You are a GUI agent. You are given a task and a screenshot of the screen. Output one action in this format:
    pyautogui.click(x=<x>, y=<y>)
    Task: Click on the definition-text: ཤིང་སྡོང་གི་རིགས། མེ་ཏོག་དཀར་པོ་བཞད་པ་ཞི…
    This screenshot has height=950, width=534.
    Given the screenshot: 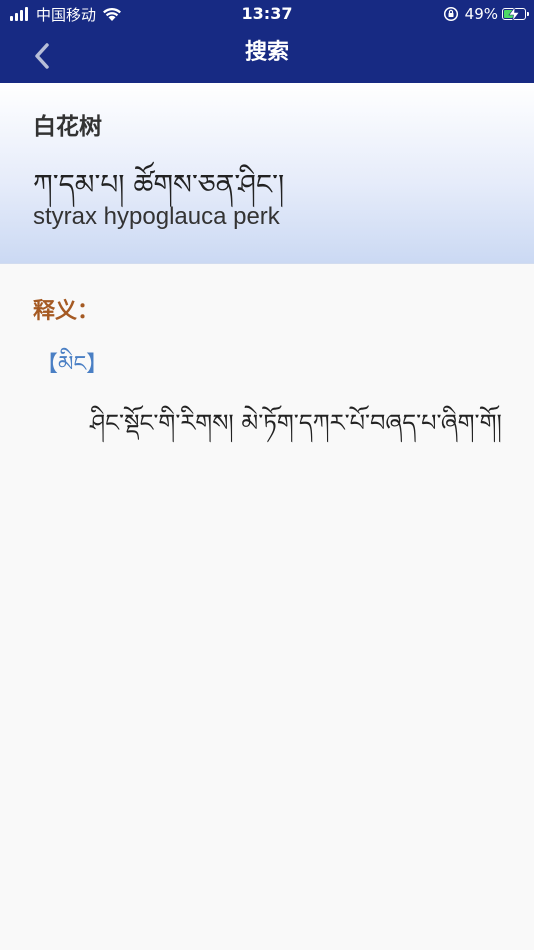 What is the action you would take?
    pyautogui.click(x=296, y=423)
    